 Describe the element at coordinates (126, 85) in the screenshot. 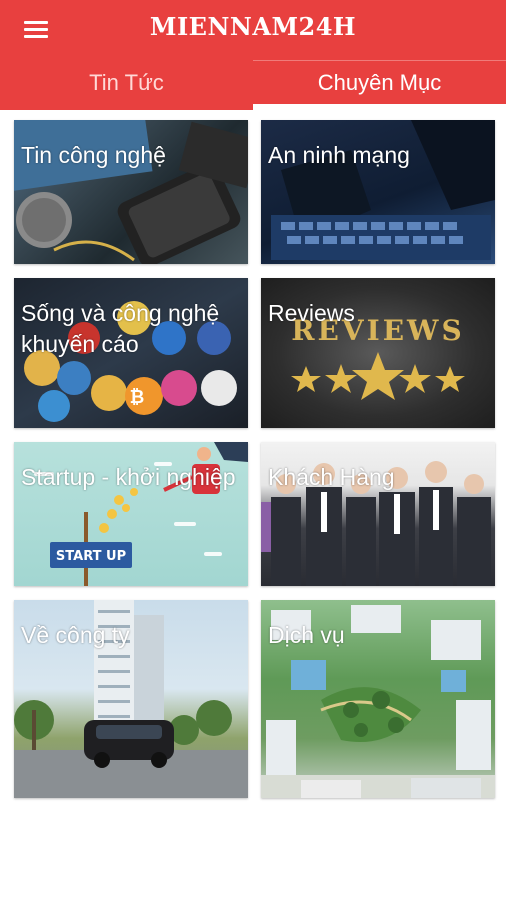

I see `tab-tin-tuc: Tin Tức` at that location.